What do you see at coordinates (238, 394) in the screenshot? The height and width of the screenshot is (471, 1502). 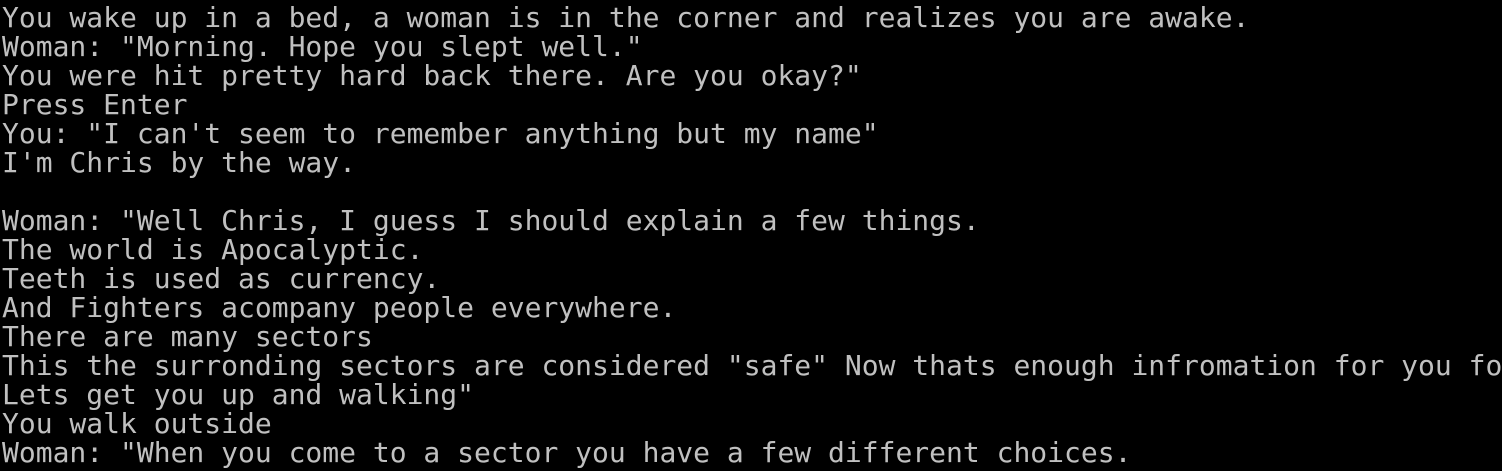 I see `console-line: Lets get you up and walking"` at bounding box center [238, 394].